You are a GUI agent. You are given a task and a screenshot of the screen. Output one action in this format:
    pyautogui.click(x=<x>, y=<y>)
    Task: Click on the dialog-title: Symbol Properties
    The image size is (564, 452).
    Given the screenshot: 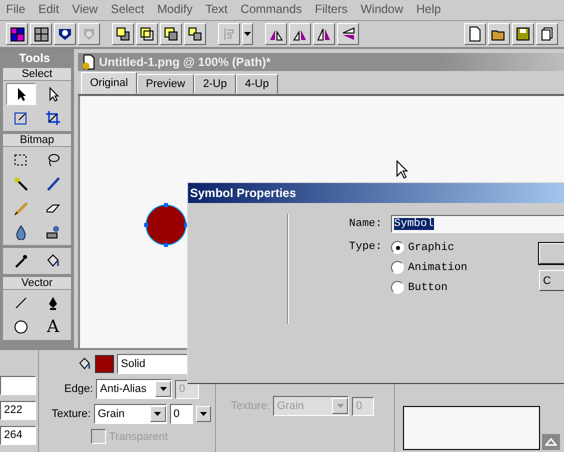 What is the action you would take?
    pyautogui.click(x=376, y=193)
    